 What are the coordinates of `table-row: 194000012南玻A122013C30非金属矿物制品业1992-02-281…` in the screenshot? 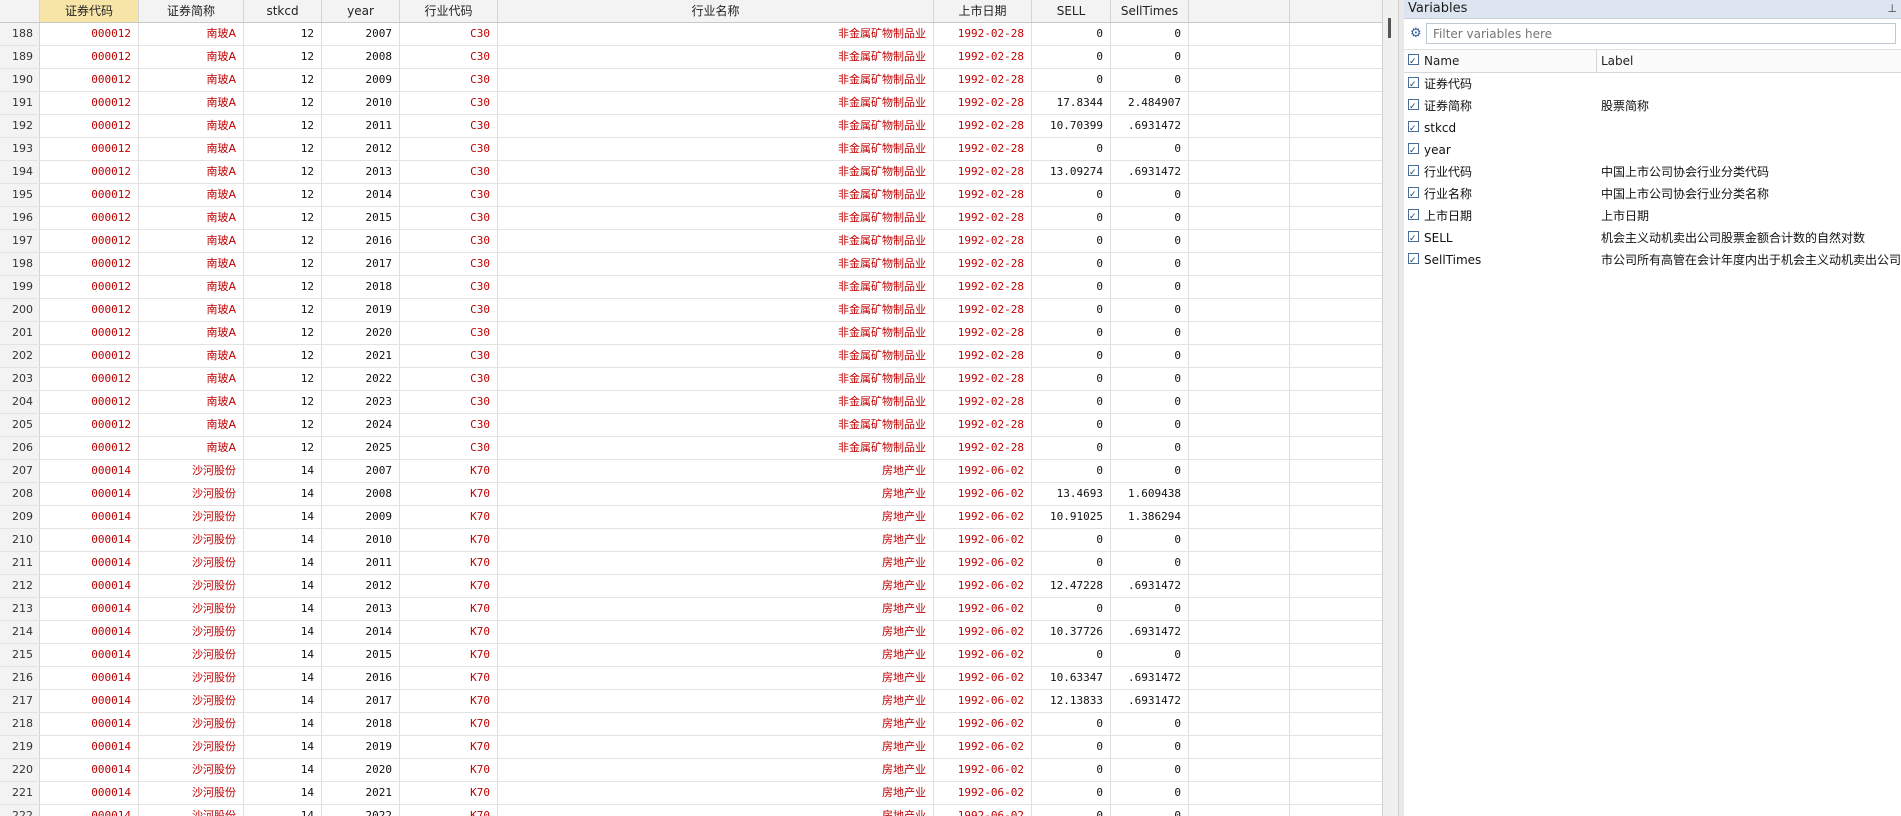 It's located at (691, 172).